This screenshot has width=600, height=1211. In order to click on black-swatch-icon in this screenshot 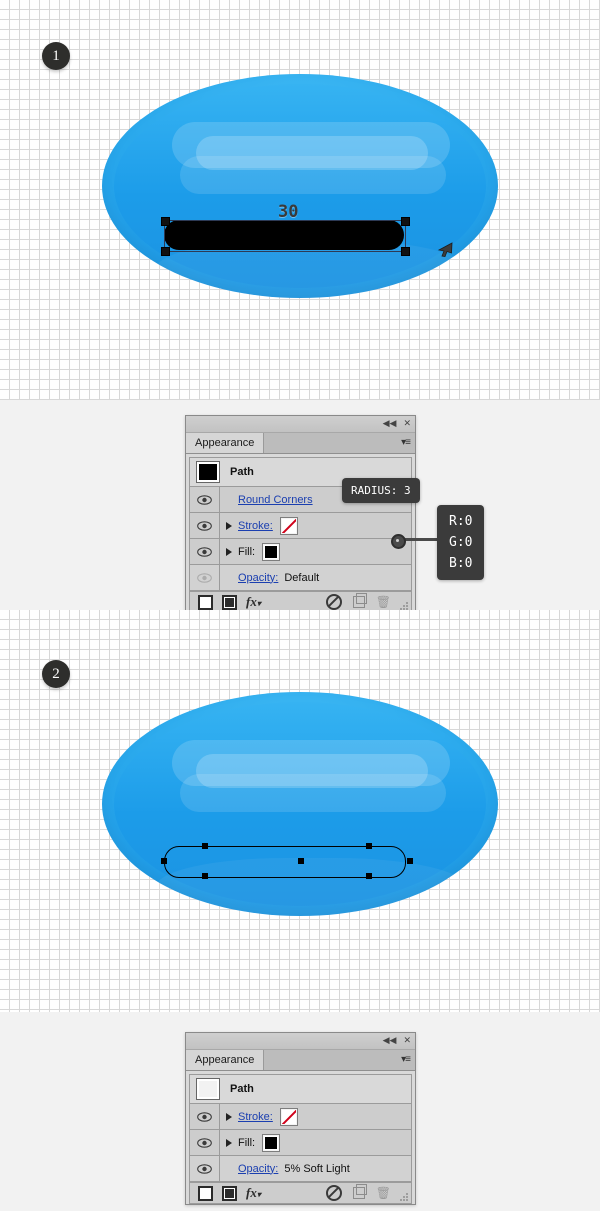, I will do `click(271, 1142)`.